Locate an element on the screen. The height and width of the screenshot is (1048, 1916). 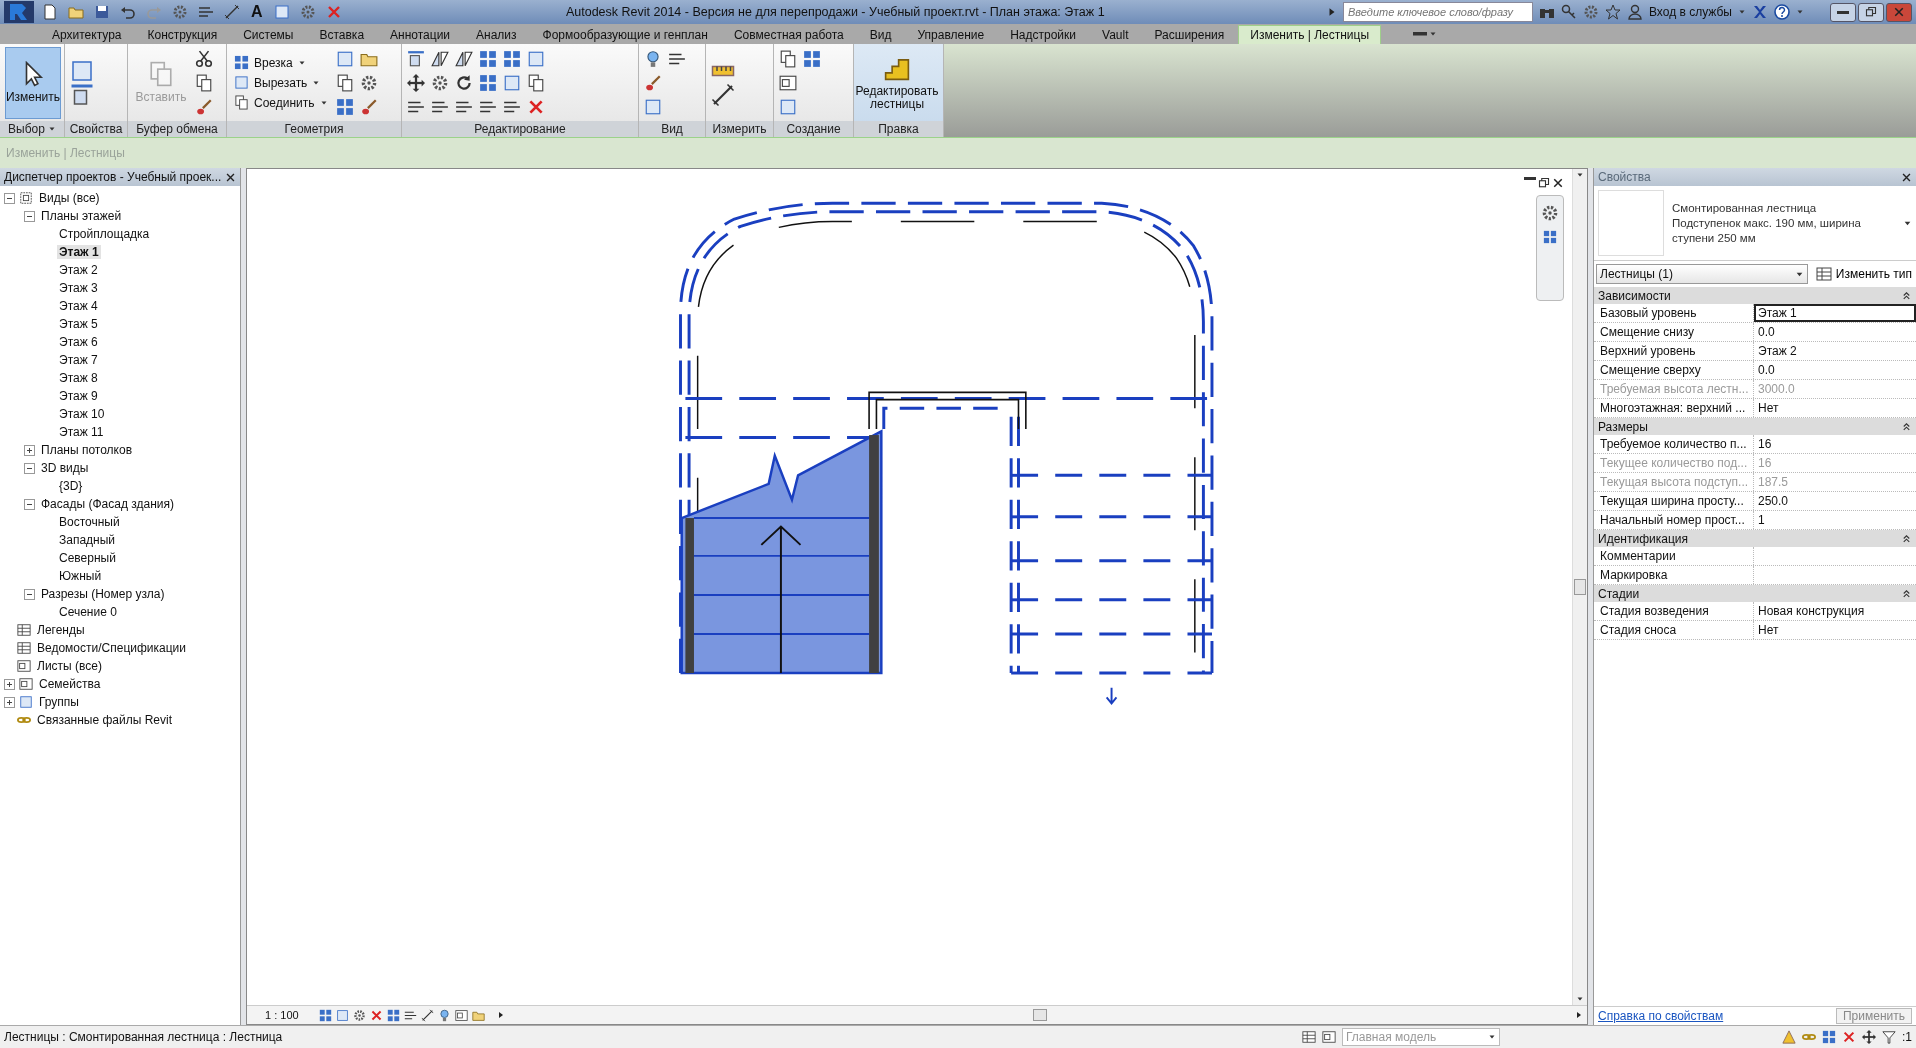
tree-item: Этаж 2 is located at coordinates (78, 270).